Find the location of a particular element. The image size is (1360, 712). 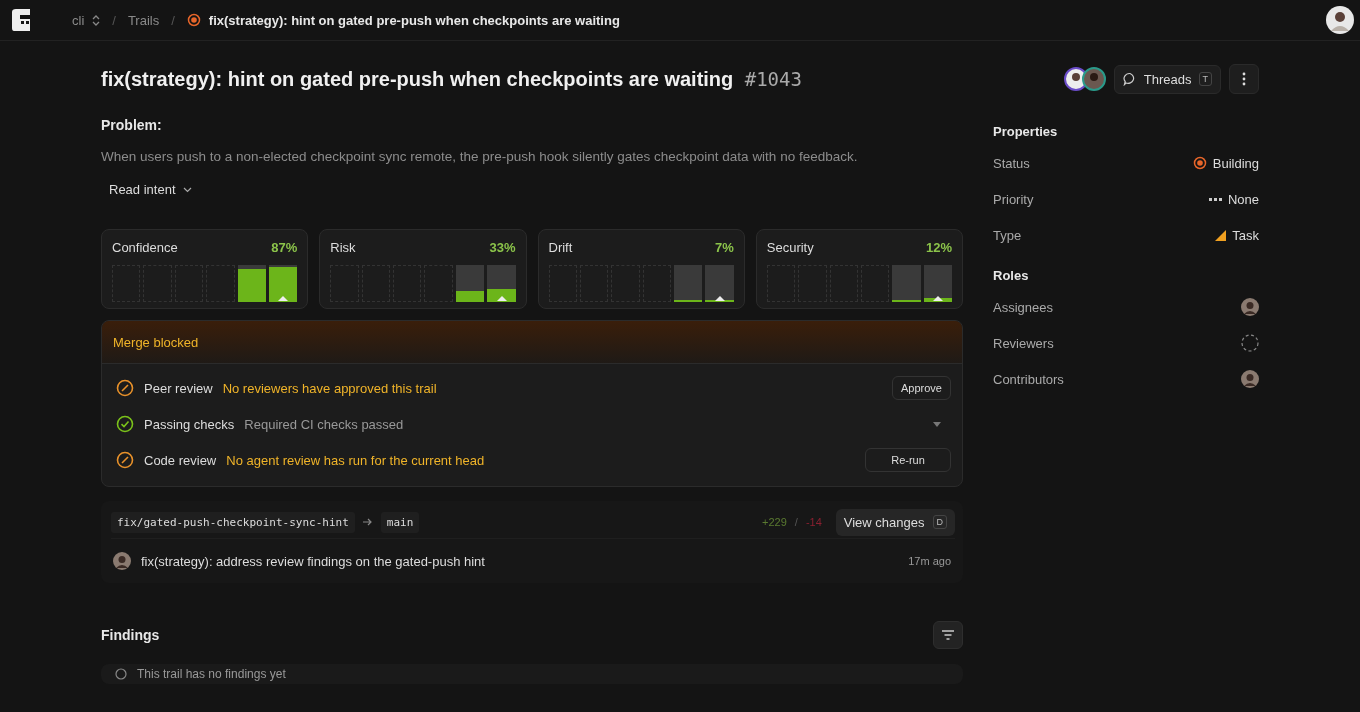

commit-time: 17m ago is located at coordinates (929, 561).